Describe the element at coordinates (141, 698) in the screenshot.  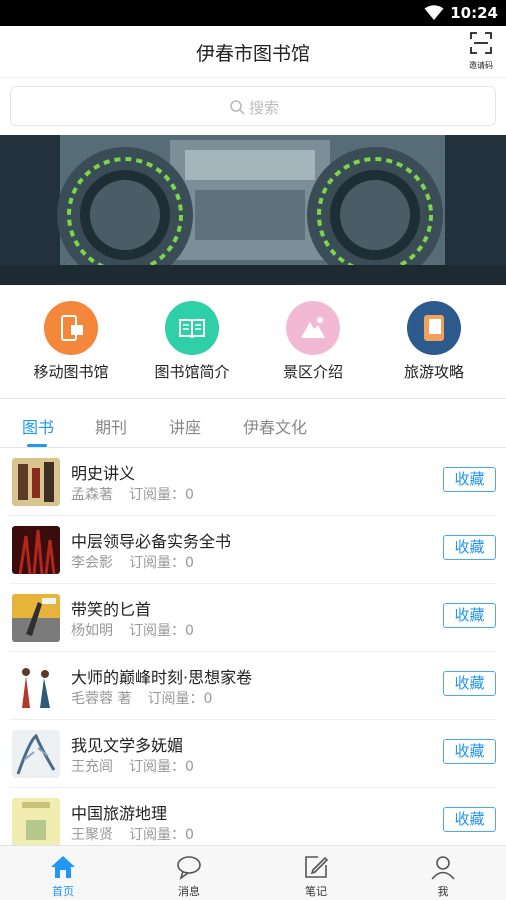
I see `book-meta: 毛蓉蓉 著订阅量：0` at that location.